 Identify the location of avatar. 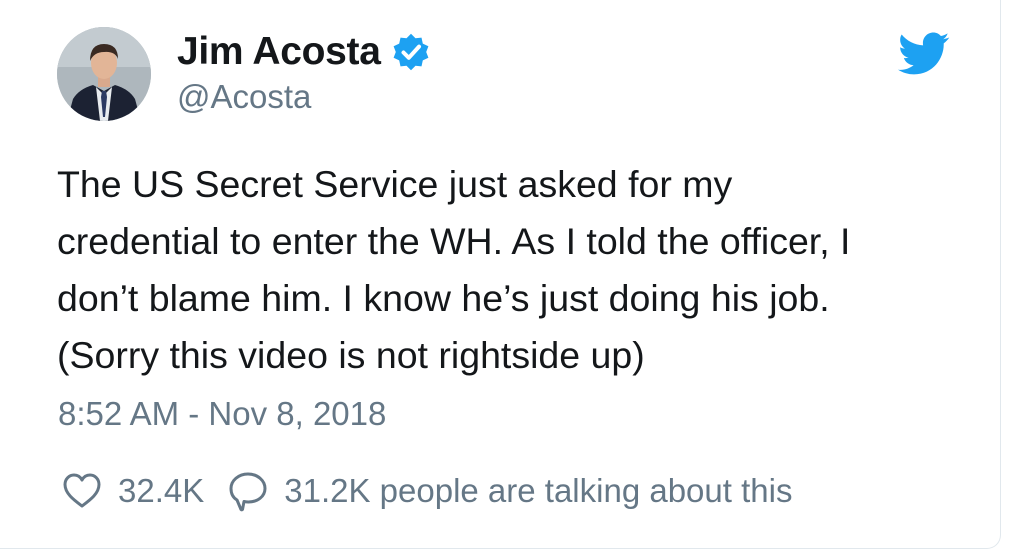
(104, 74).